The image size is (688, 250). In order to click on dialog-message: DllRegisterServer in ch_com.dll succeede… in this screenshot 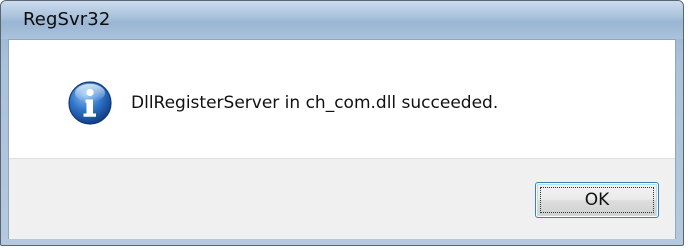, I will do `click(315, 103)`.